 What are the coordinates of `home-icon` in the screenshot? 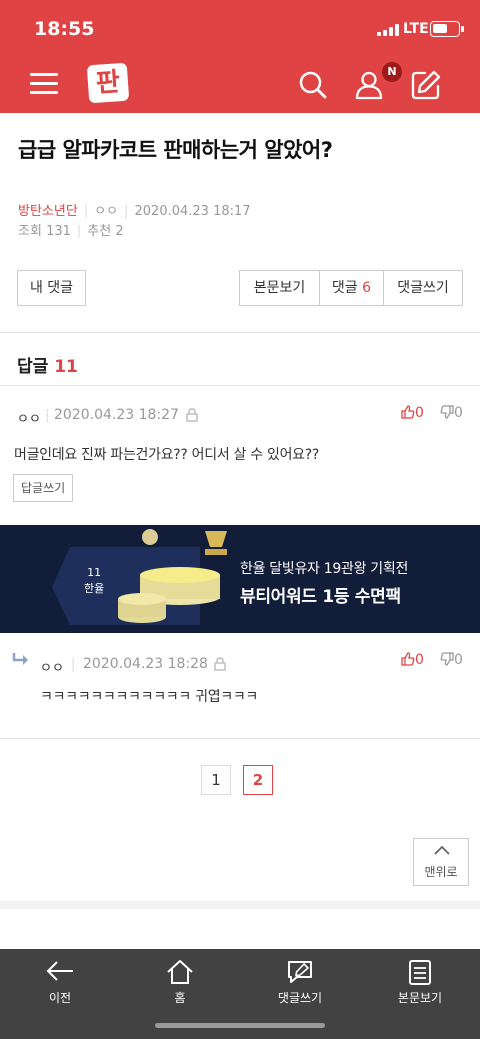 It's located at (180, 972).